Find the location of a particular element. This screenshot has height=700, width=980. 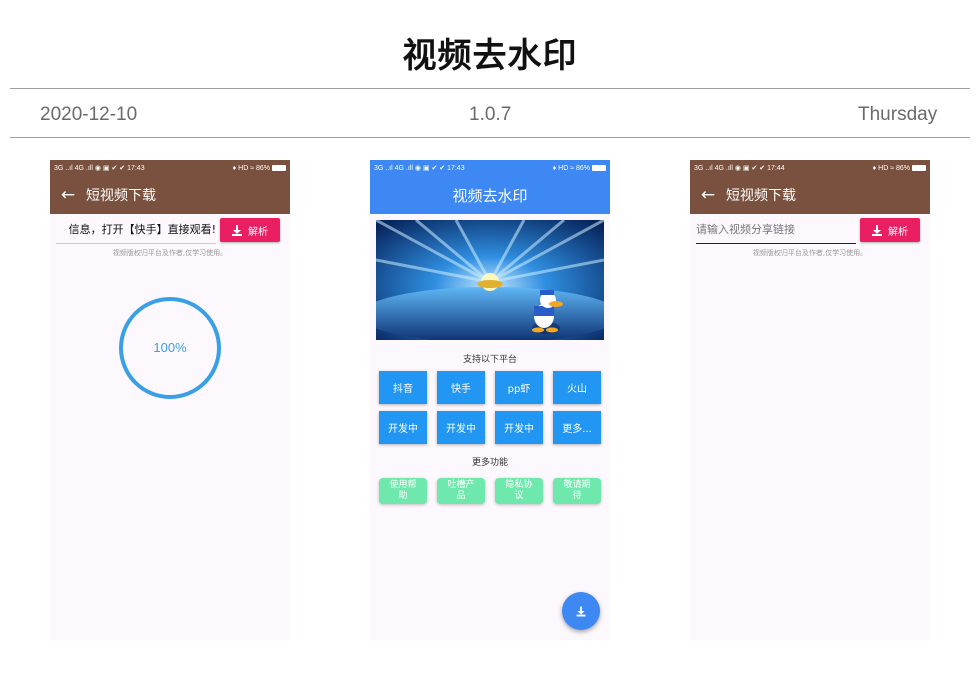

platform-button-huoshan: 火山 is located at coordinates (577, 387).